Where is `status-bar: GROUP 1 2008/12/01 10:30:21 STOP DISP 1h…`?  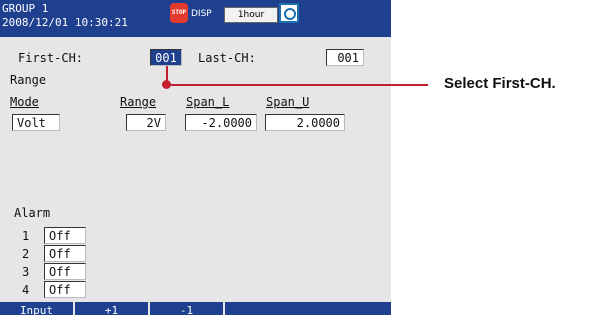 status-bar: GROUP 1 2008/12/01 10:30:21 STOP DISP 1h… is located at coordinates (195, 18).